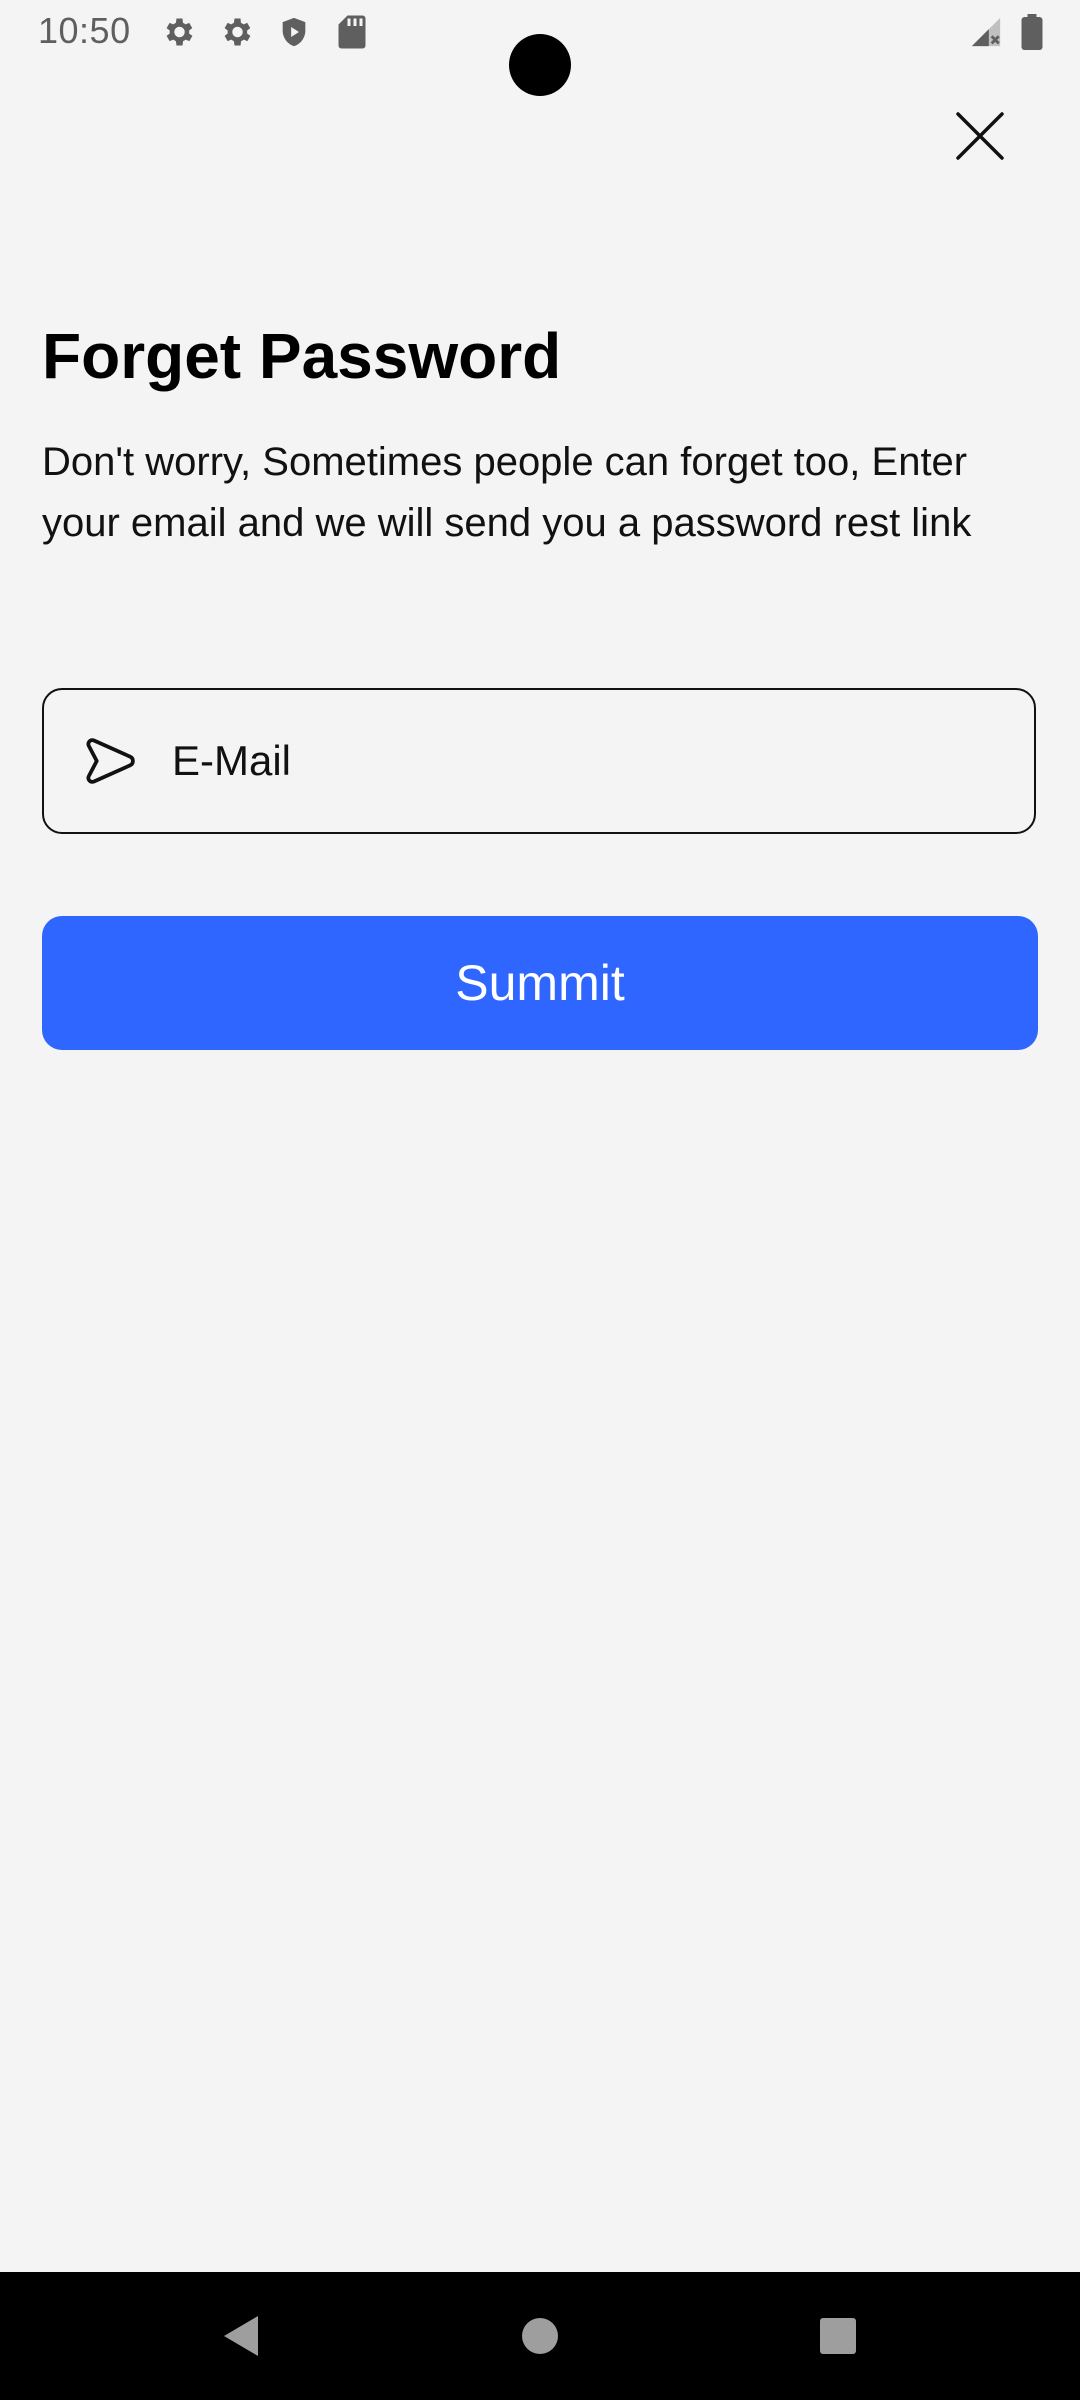  I want to click on back-icon, so click(241, 2336).